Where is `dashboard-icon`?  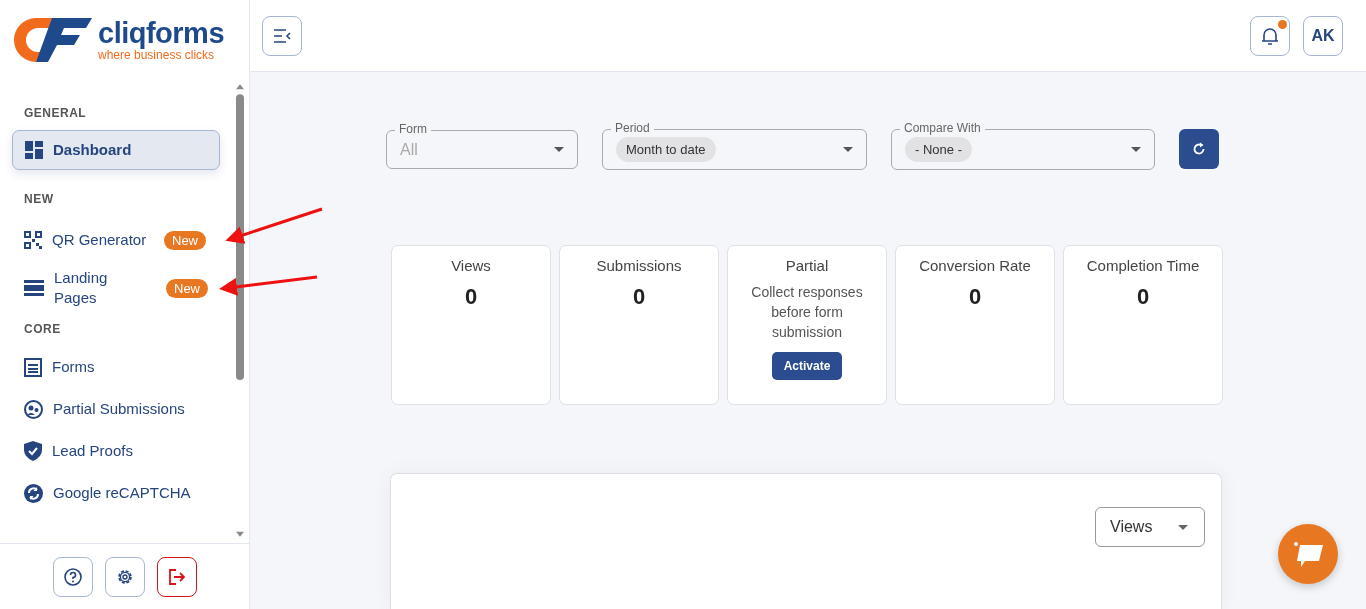 dashboard-icon is located at coordinates (34, 150).